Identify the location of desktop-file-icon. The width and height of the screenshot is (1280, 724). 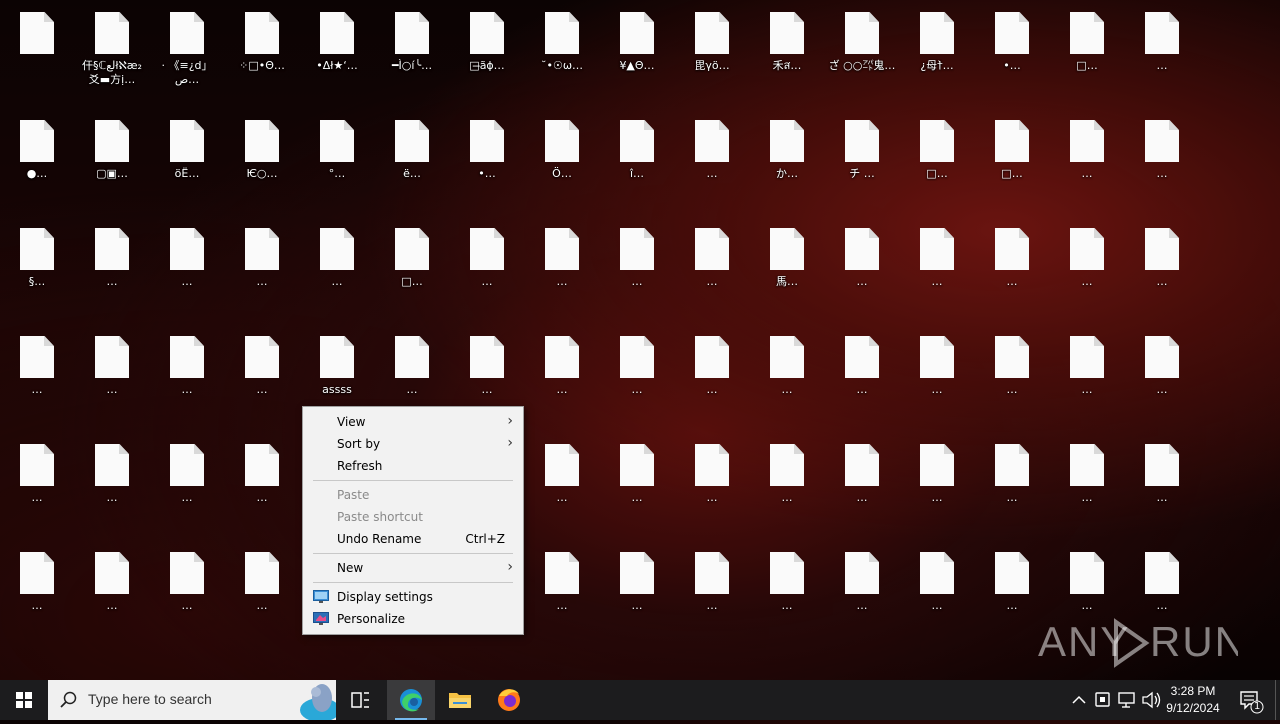
(37, 54).